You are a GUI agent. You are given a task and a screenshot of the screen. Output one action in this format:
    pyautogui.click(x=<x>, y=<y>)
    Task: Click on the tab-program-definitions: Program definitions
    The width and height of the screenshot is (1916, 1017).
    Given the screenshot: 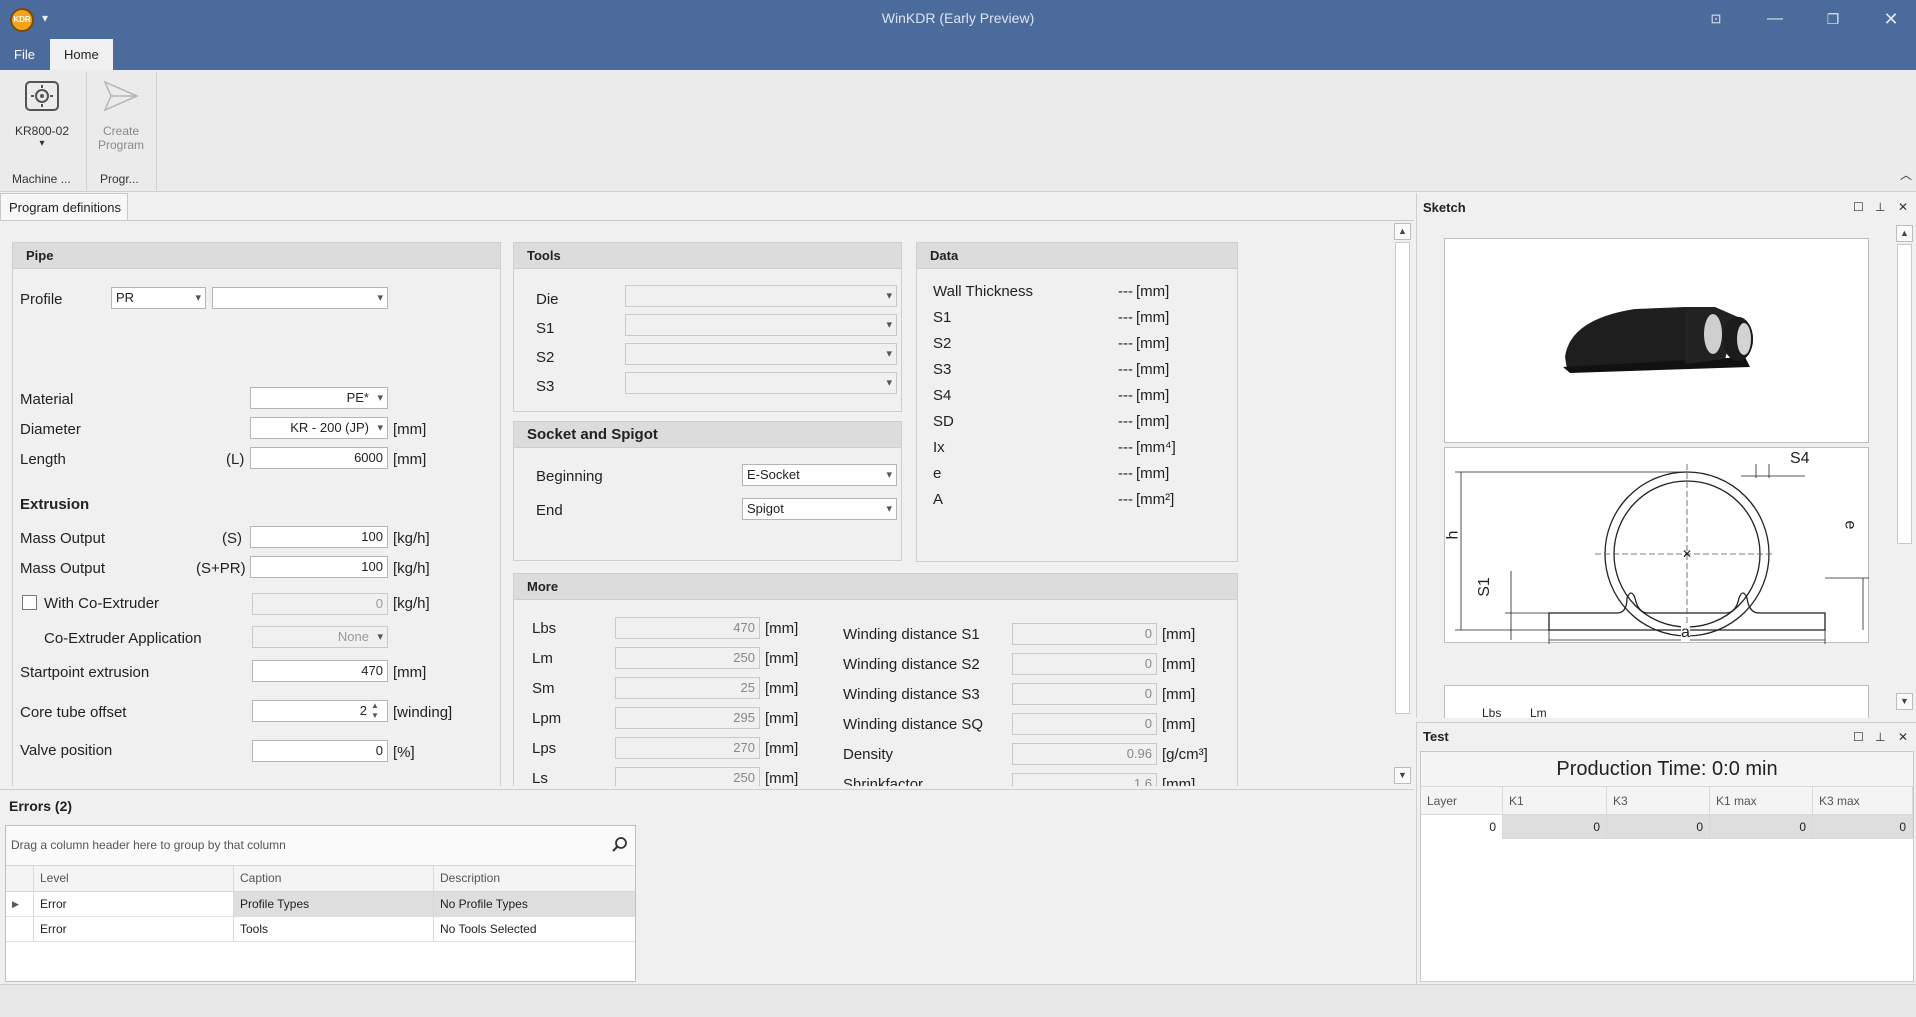 What is the action you would take?
    pyautogui.click(x=64, y=207)
    